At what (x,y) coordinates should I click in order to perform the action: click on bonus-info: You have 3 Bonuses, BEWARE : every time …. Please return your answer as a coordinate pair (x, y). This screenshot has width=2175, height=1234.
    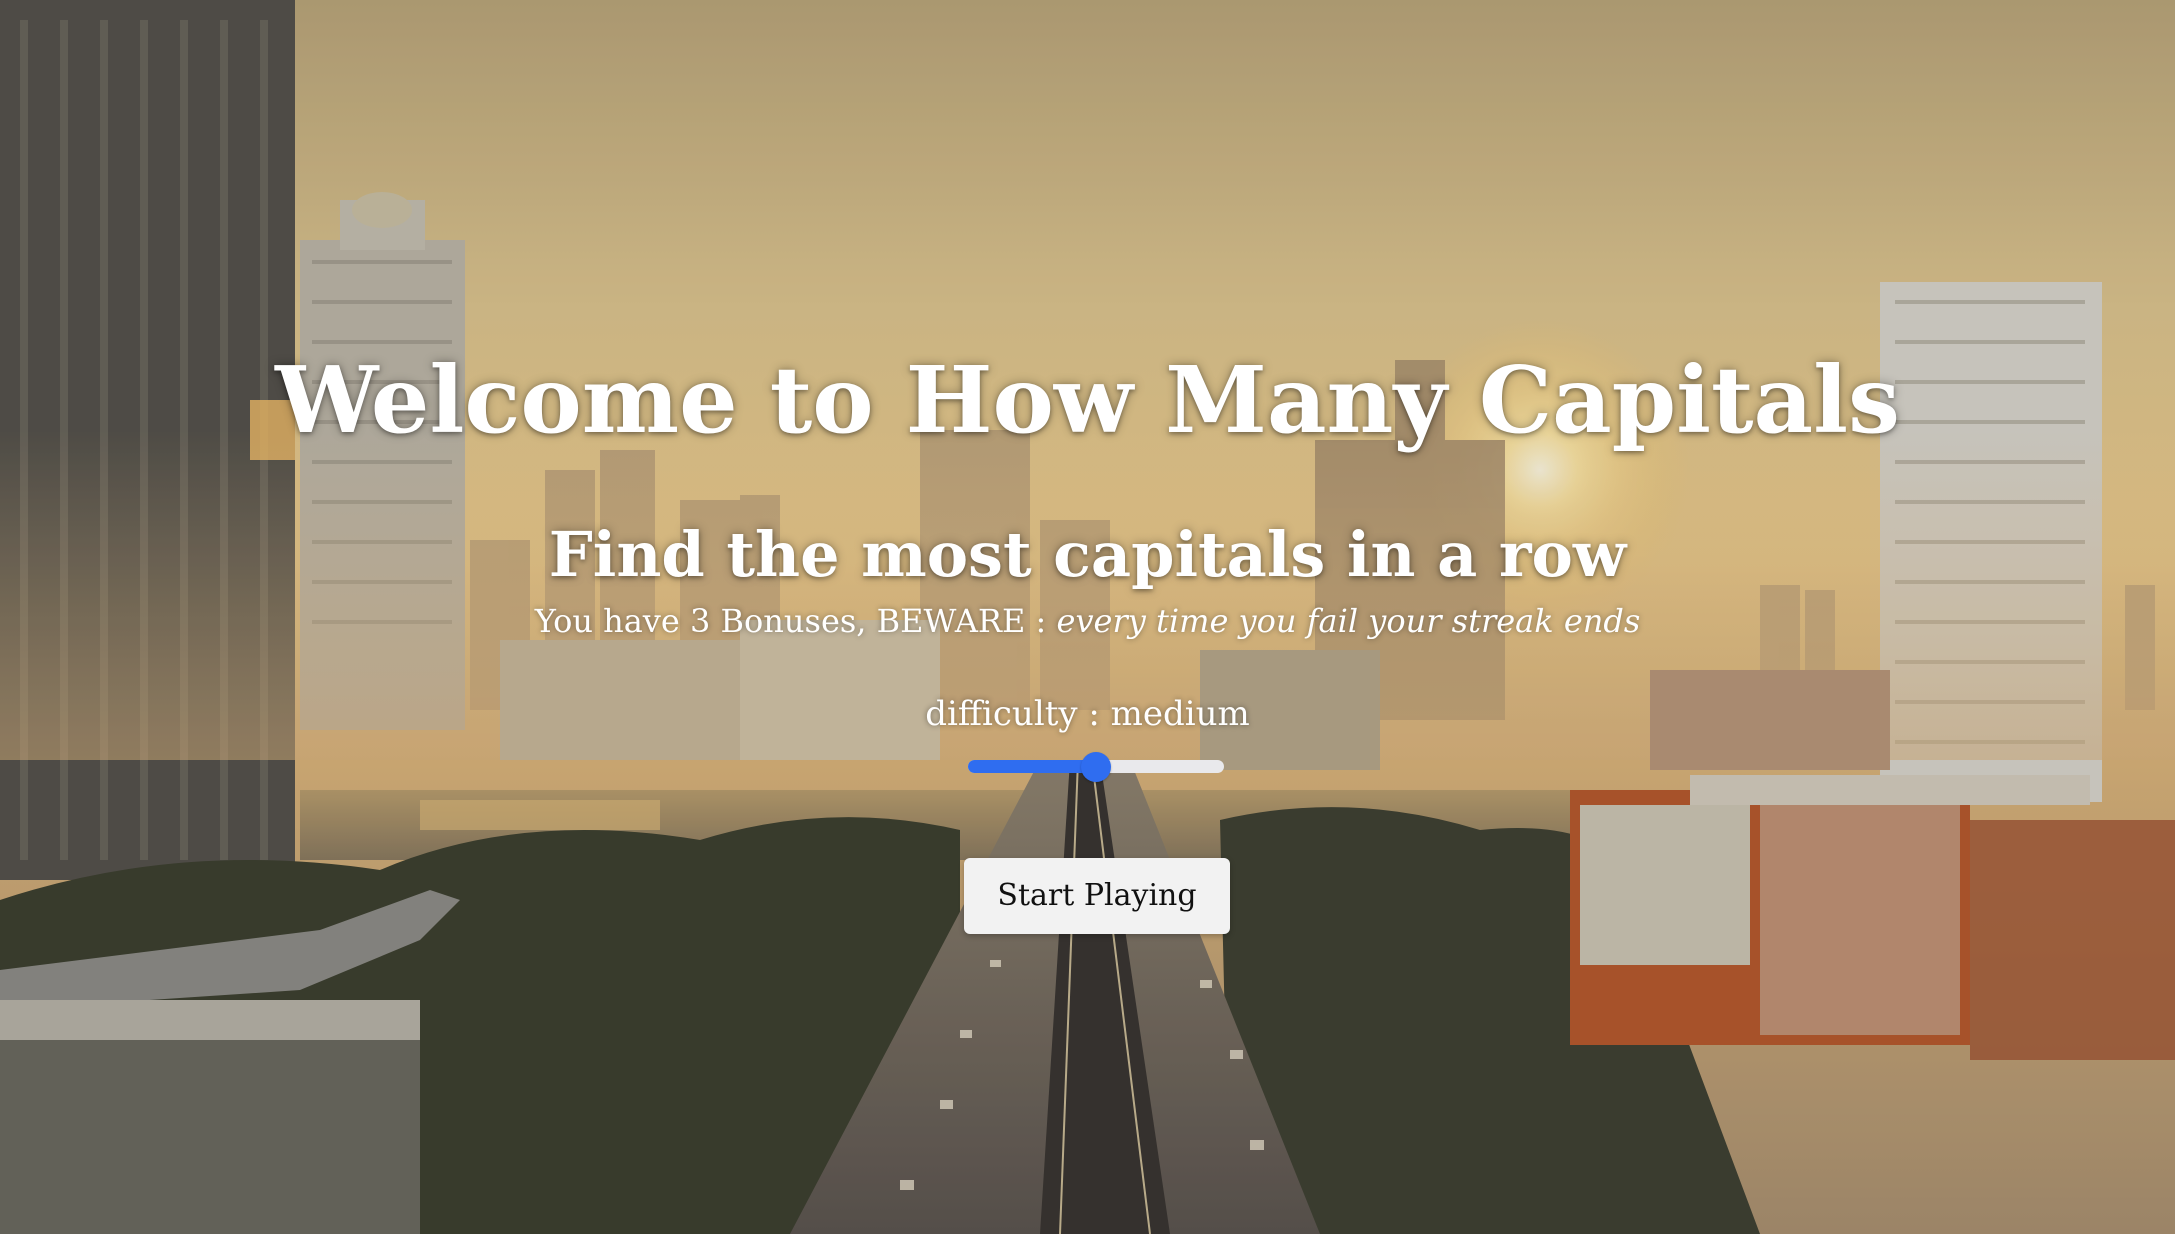
    Looking at the image, I should click on (1087, 621).